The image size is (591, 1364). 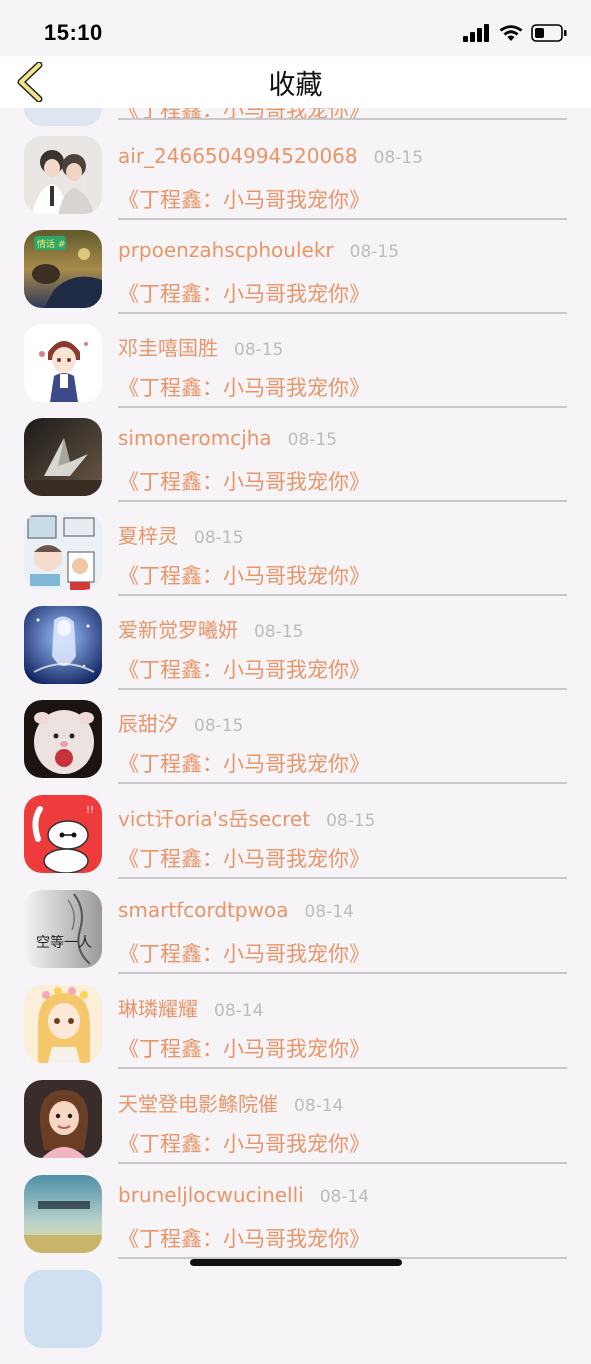 I want to click on list-item: 邓圭嘻国胜 08-15 《丁程鑫：小马哥我宠你》, so click(x=295, y=371).